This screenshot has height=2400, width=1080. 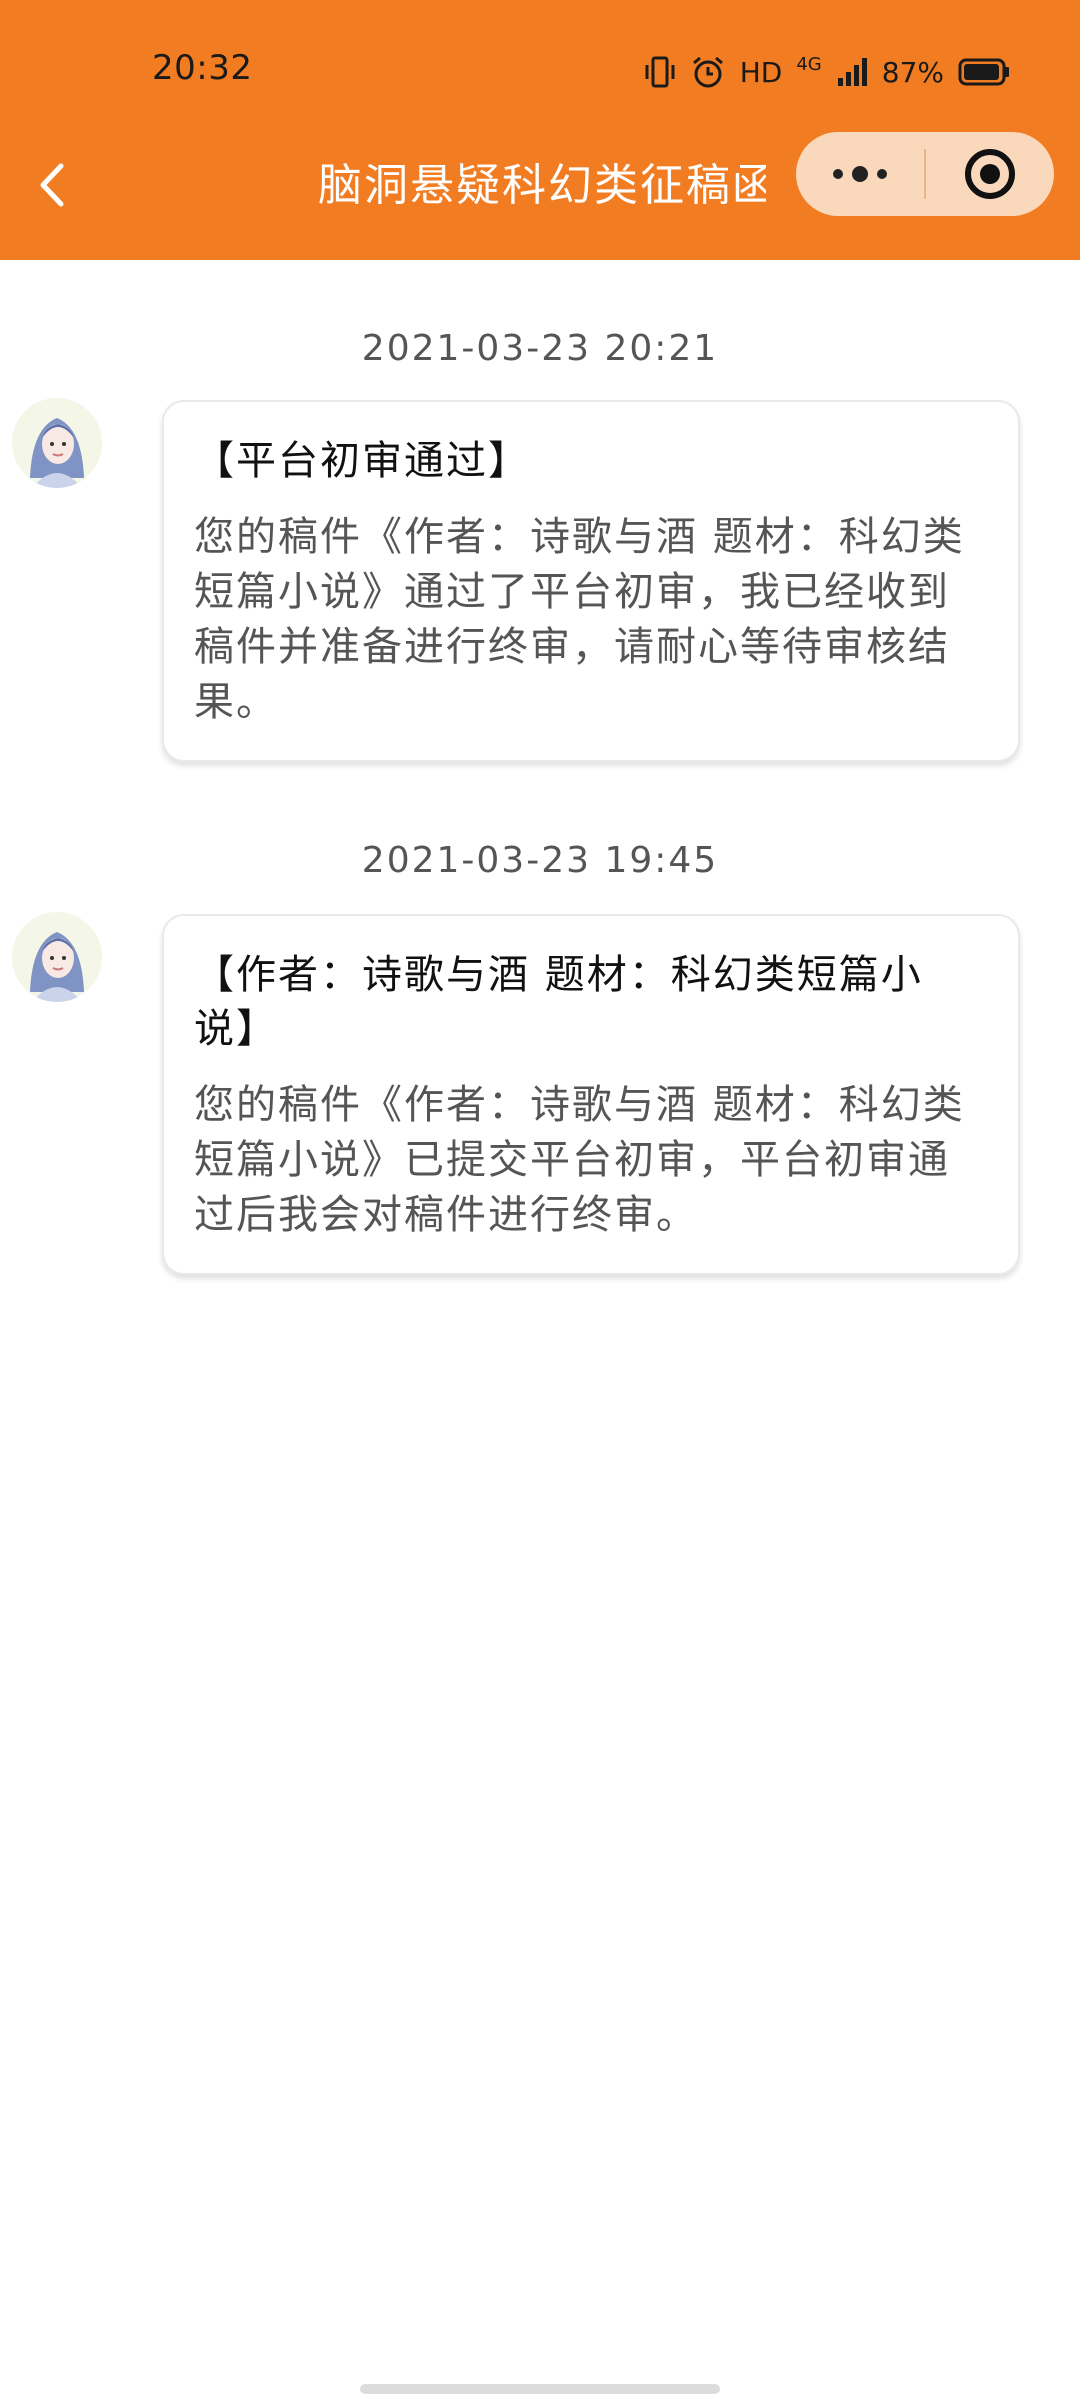 What do you see at coordinates (983, 72) in the screenshot?
I see `battery-icon` at bounding box center [983, 72].